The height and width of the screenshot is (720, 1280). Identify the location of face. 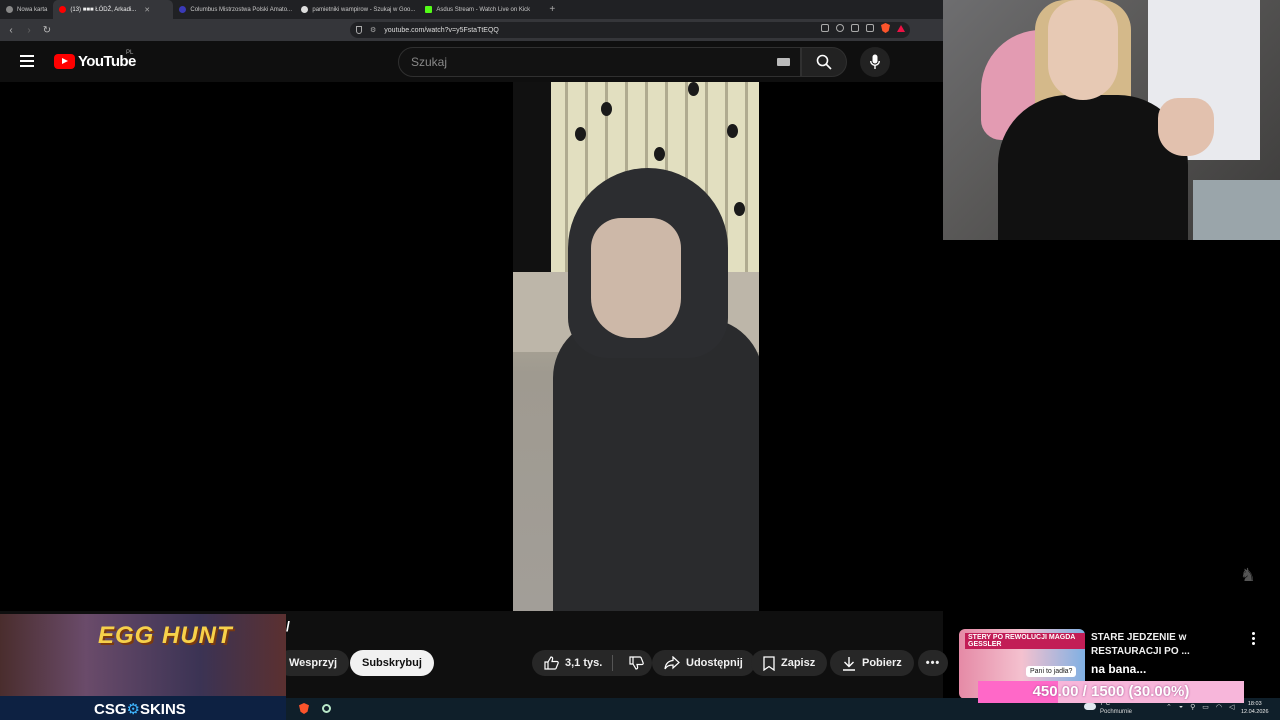
(636, 278).